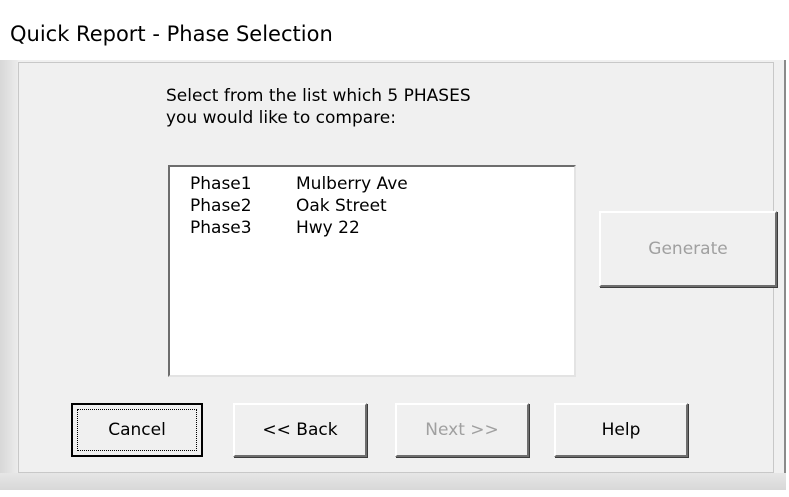 The width and height of the screenshot is (789, 497). Describe the element at coordinates (352, 184) in the screenshot. I see `list-item-phase-name: Mulberry Ave` at that location.